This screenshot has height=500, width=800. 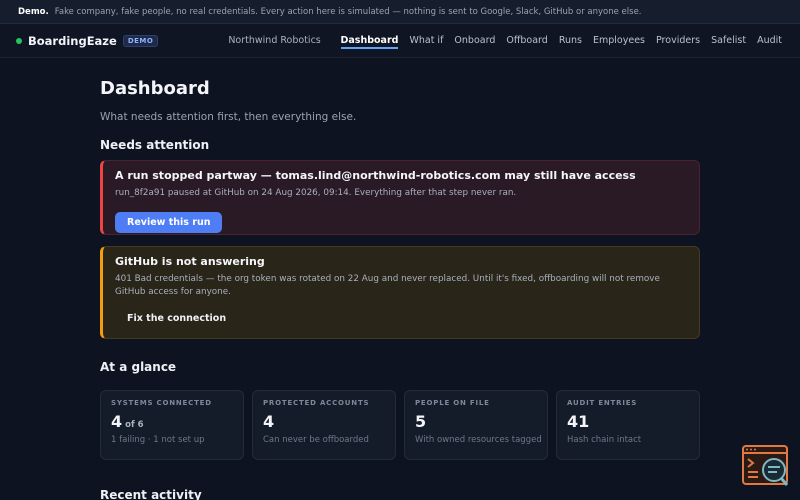 I want to click on stat-value: 4 of 6, so click(x=172, y=421).